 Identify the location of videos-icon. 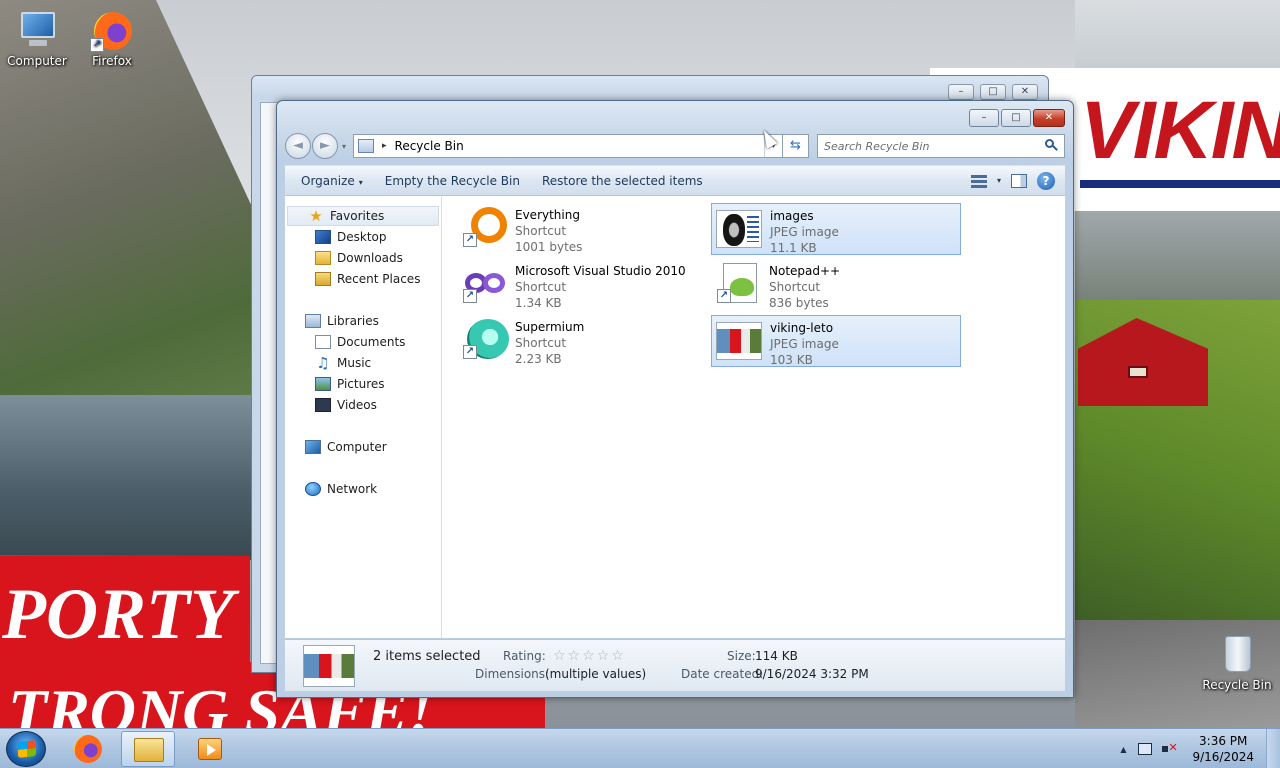
(323, 405).